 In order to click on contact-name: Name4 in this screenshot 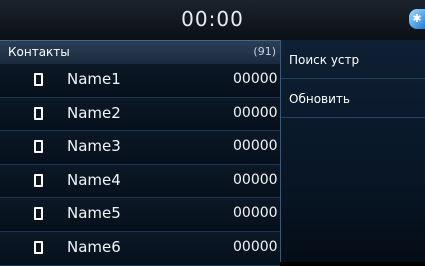, I will do `click(94, 179)`.